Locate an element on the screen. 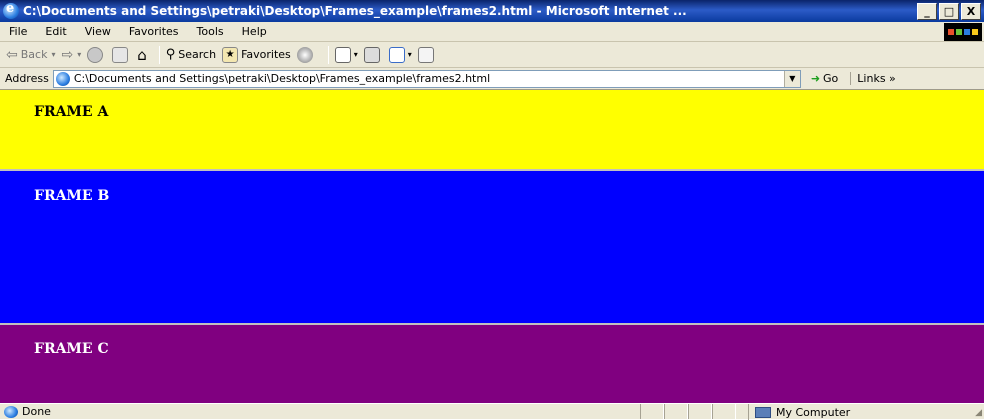 This screenshot has width=984, height=420. favorites-button: ★ Favorites is located at coordinates (256, 54).